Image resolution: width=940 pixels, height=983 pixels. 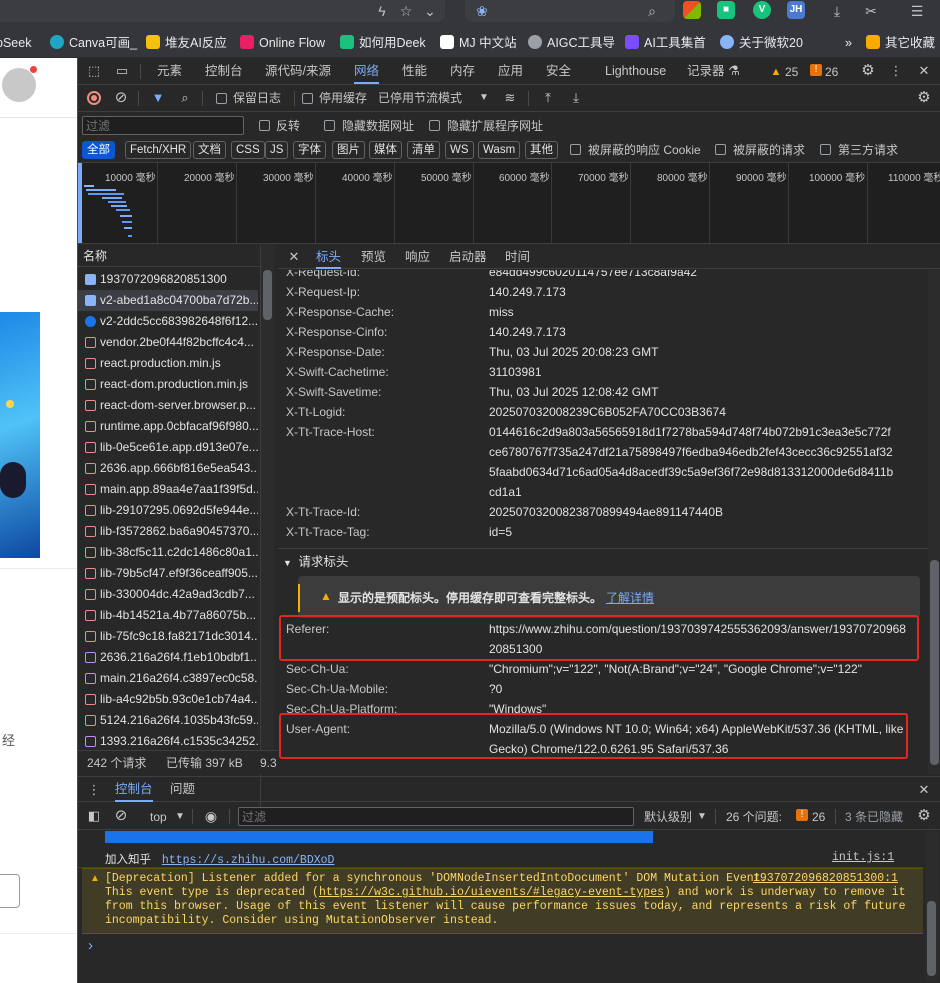 What do you see at coordinates (121, 816) in the screenshot?
I see `clear-console-icon: ⊘` at bounding box center [121, 816].